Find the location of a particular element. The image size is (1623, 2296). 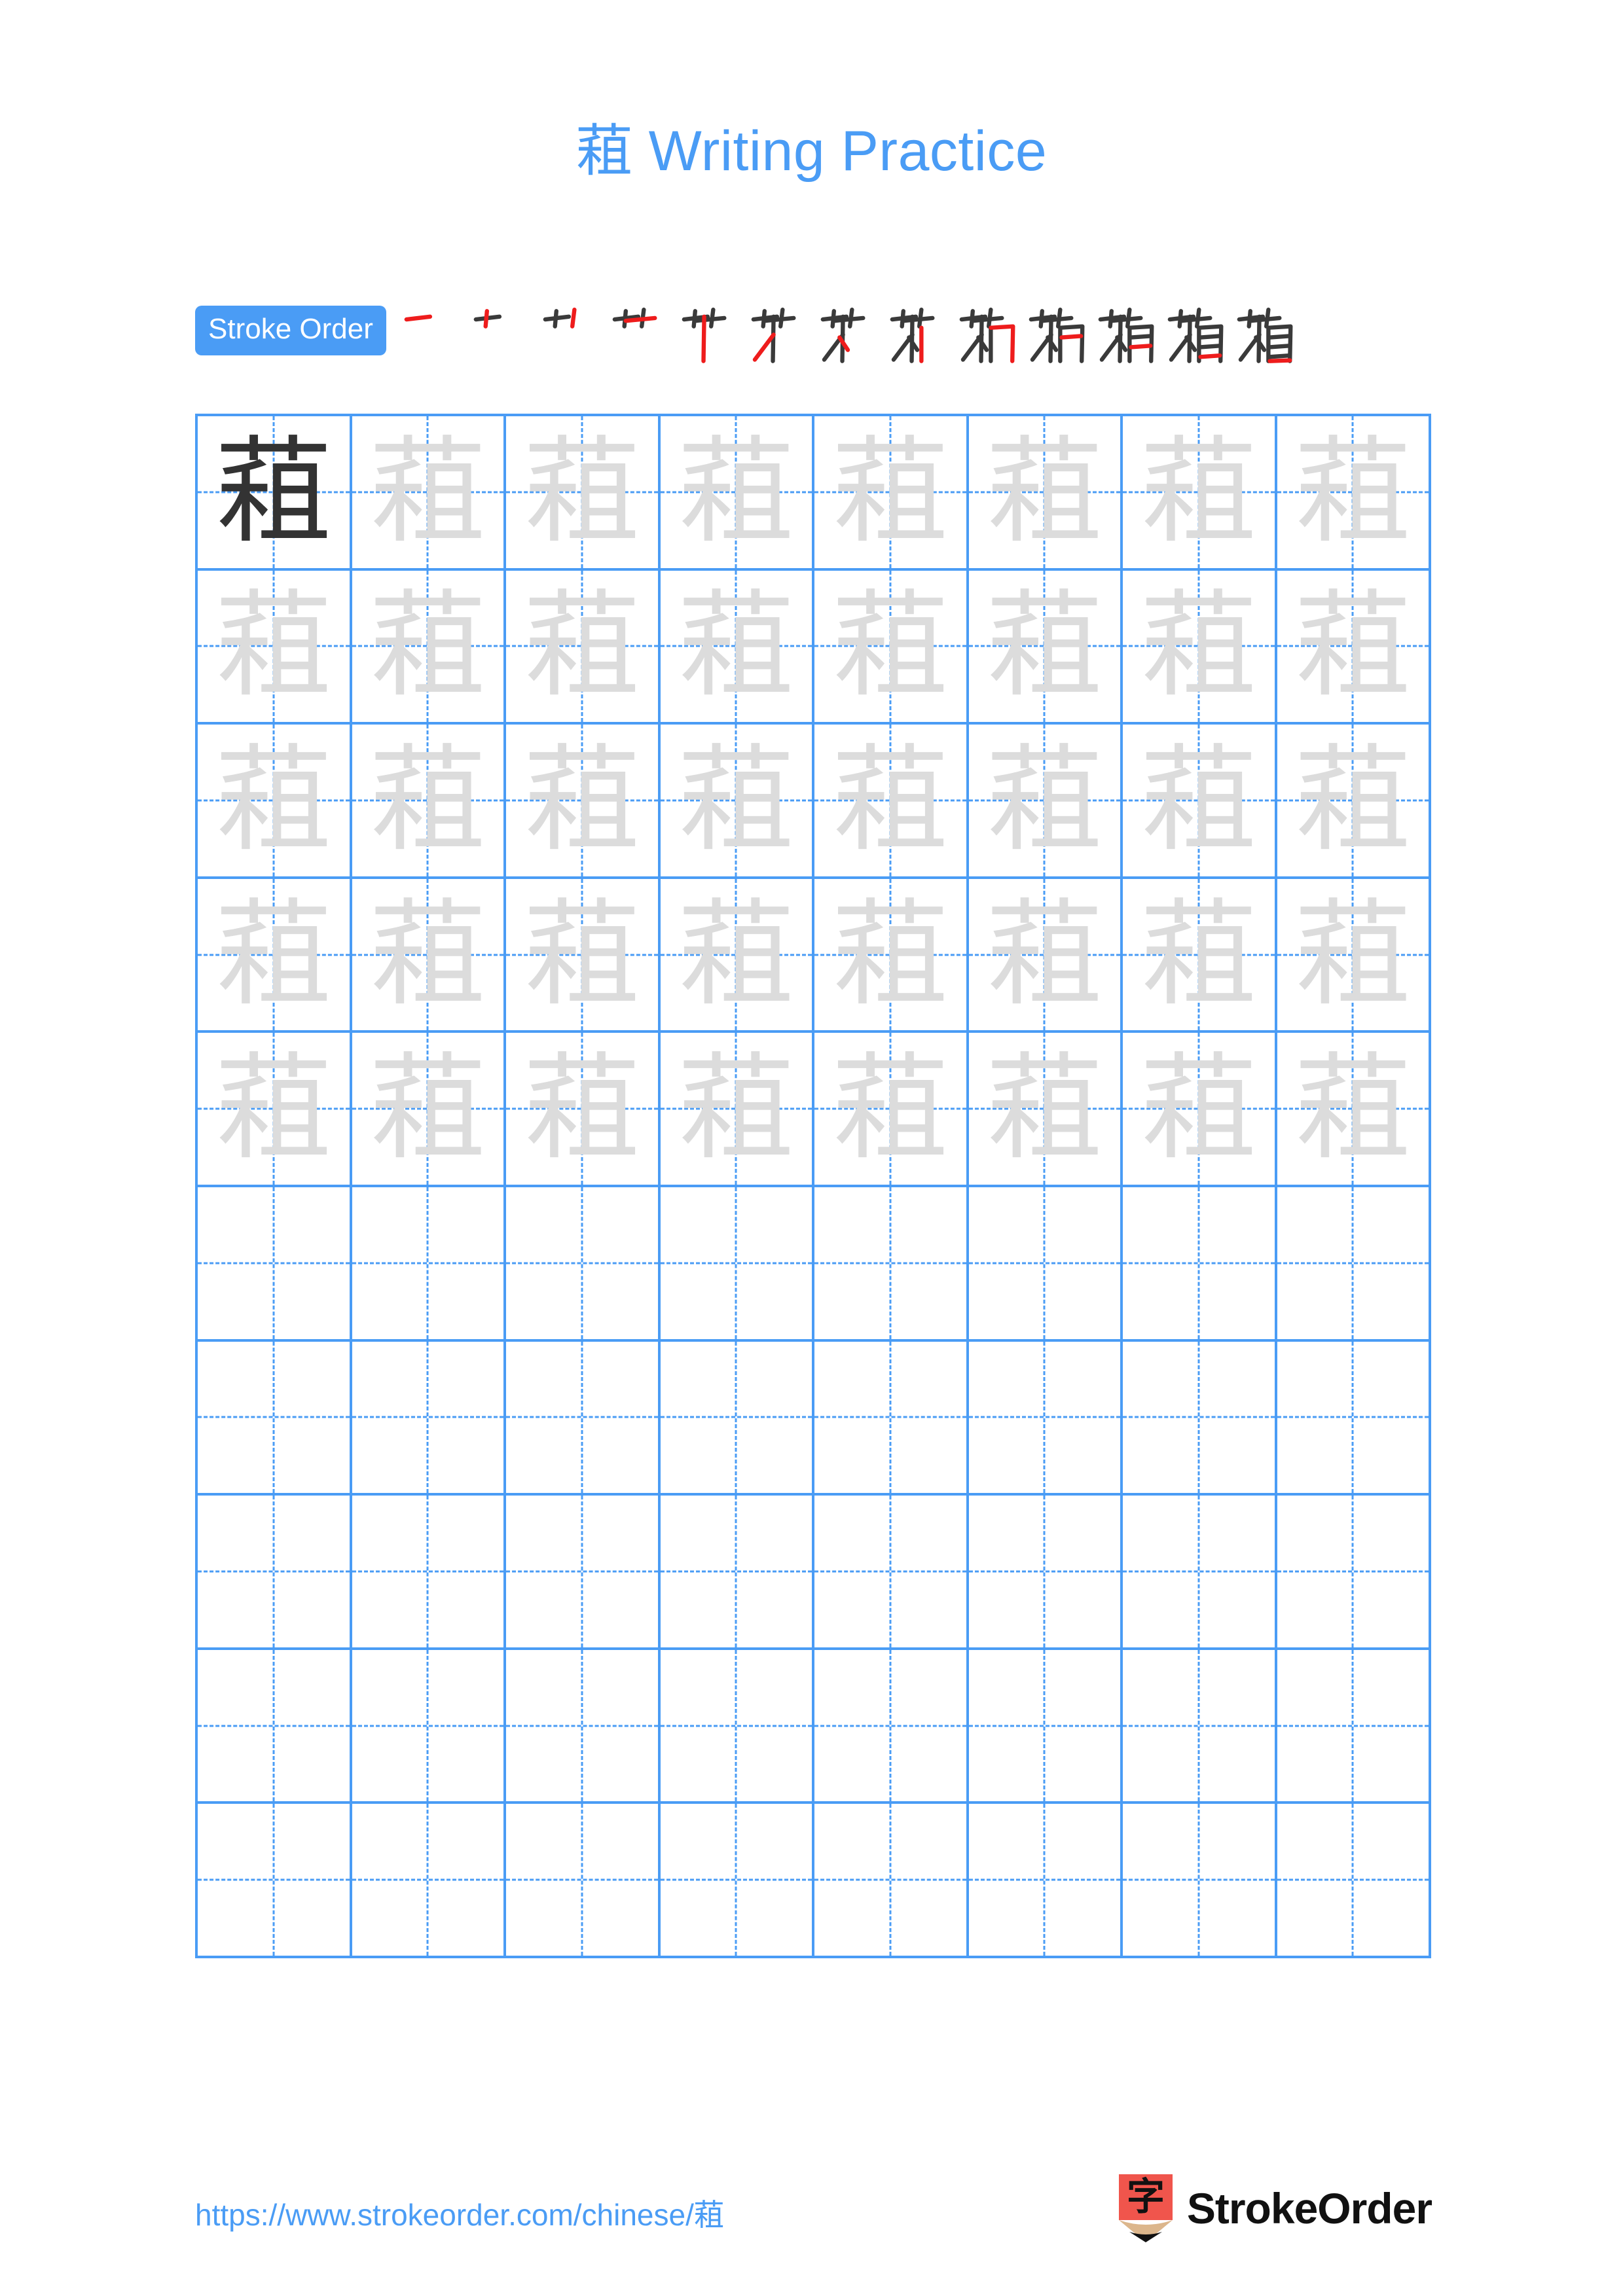

practice-cell-r6-c8 is located at coordinates (1354, 1264).